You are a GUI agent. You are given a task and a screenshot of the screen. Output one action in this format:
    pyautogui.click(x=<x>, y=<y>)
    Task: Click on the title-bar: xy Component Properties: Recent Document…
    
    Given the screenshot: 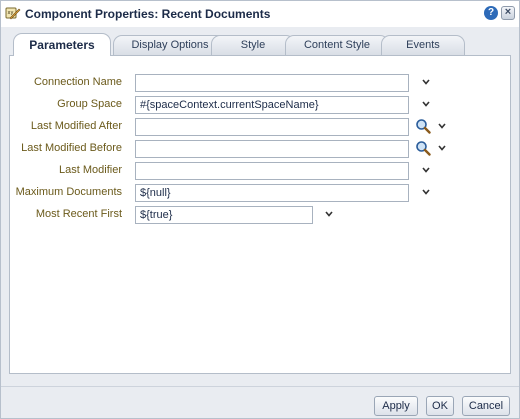 What is the action you would take?
    pyautogui.click(x=260, y=14)
    